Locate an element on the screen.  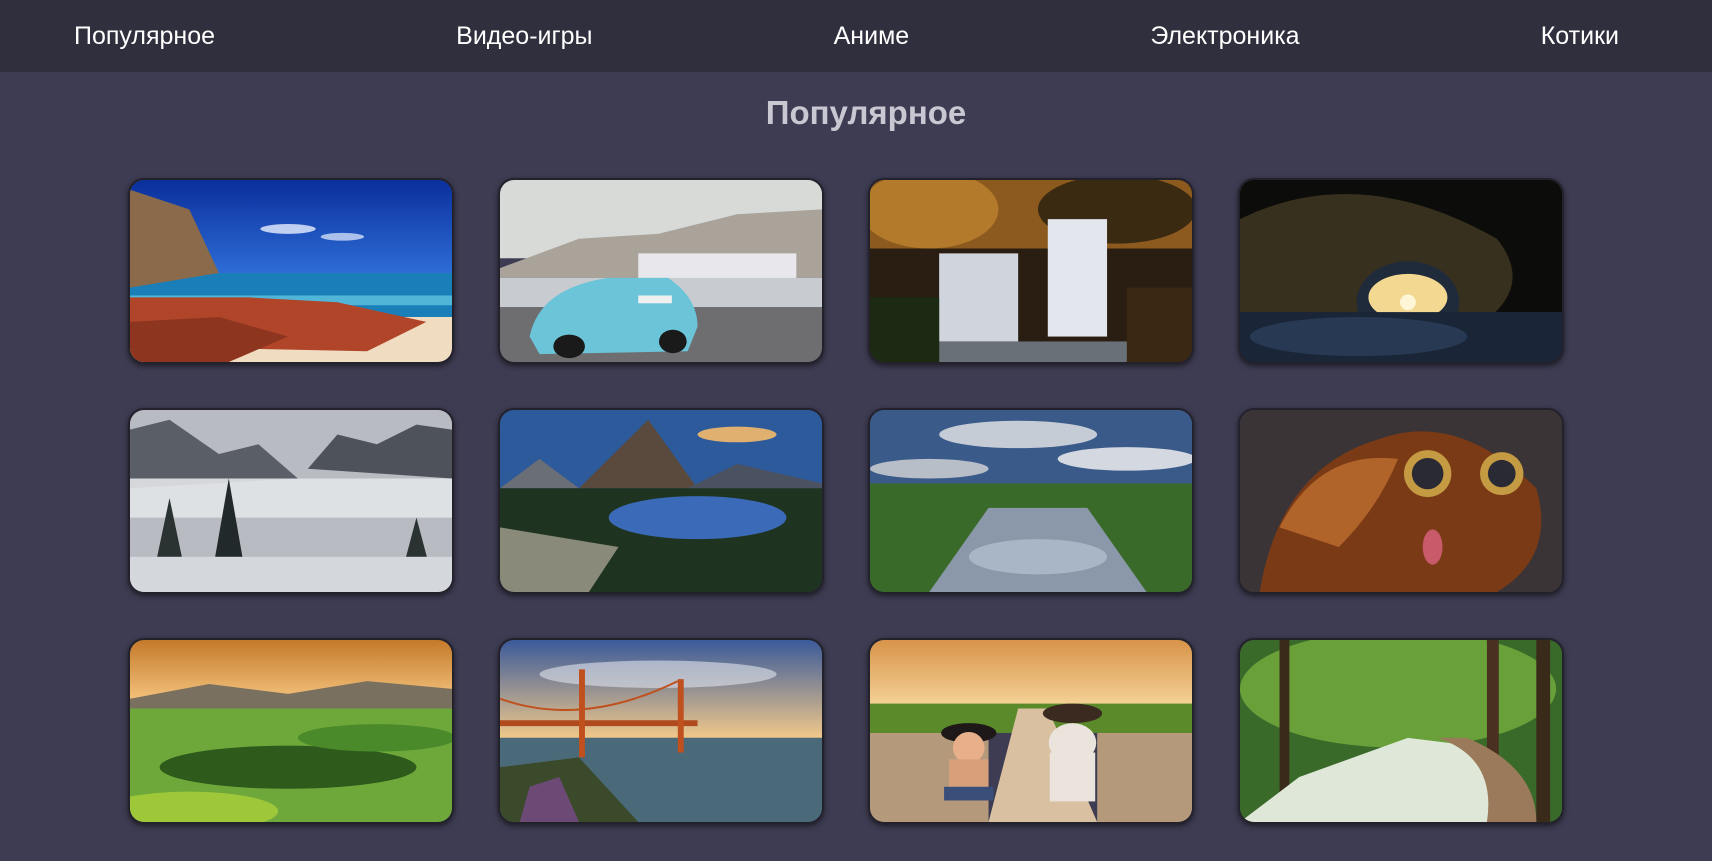
gallery-image-green-hills is located at coordinates (291, 731).